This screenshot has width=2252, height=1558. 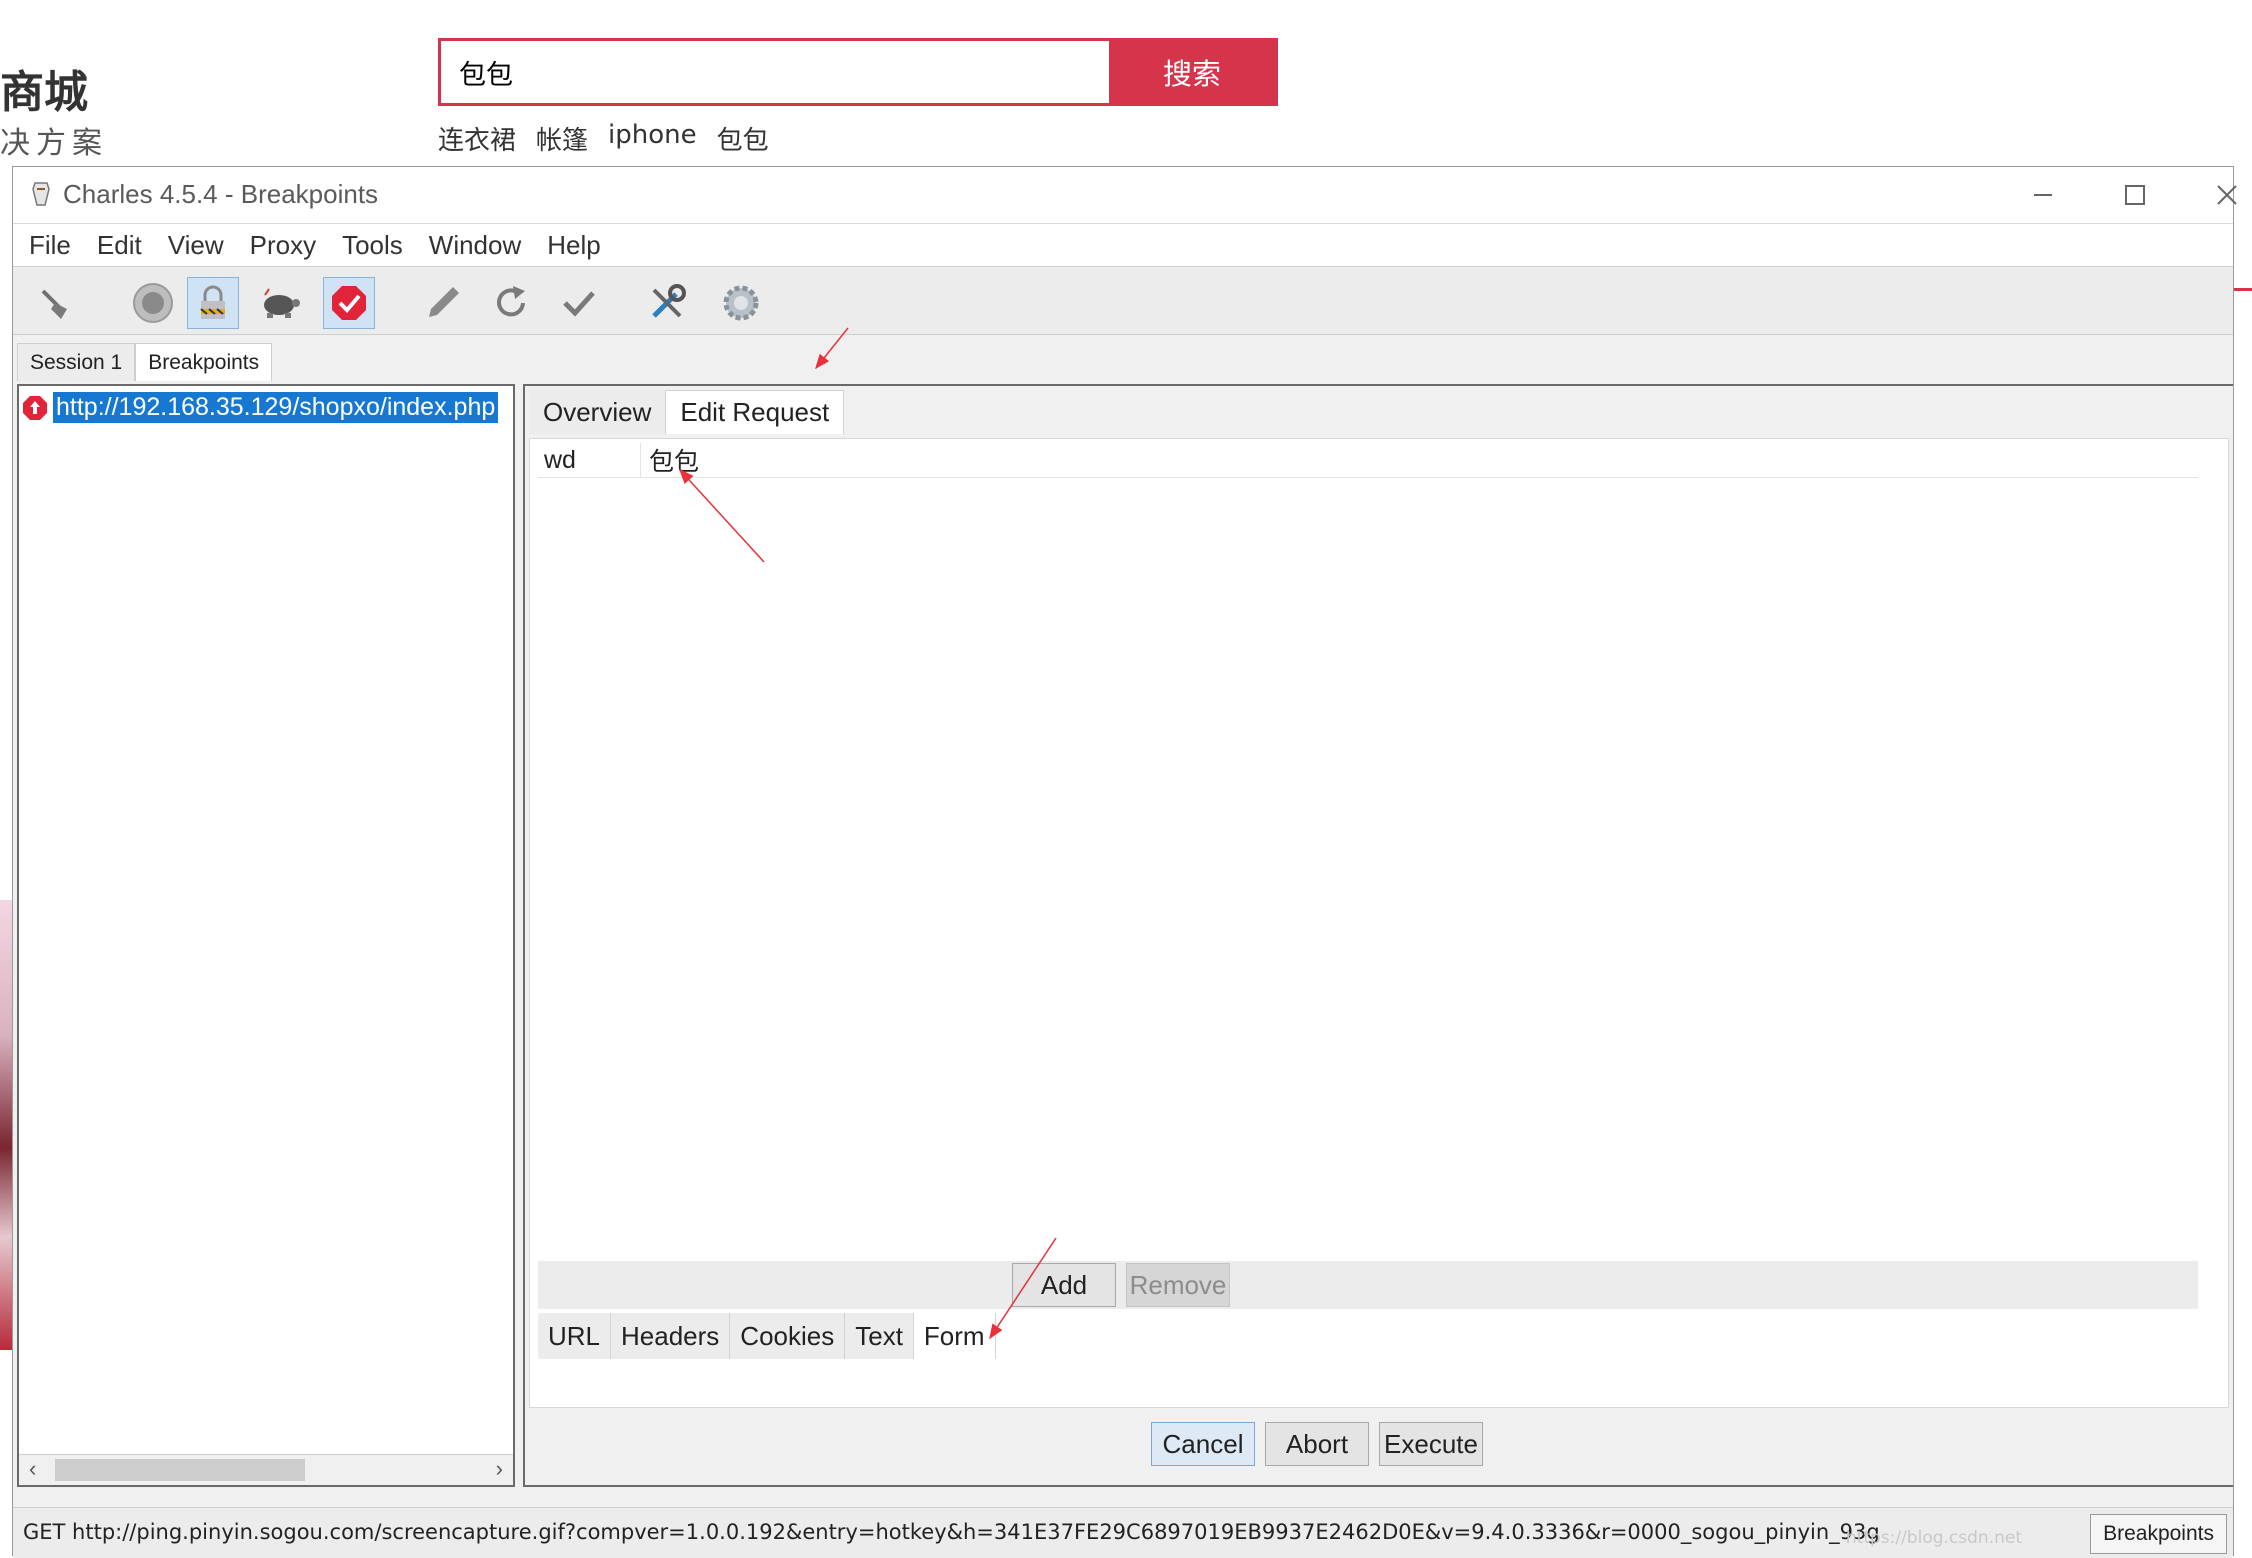 What do you see at coordinates (41, 194) in the screenshot?
I see `charles-app-icon` at bounding box center [41, 194].